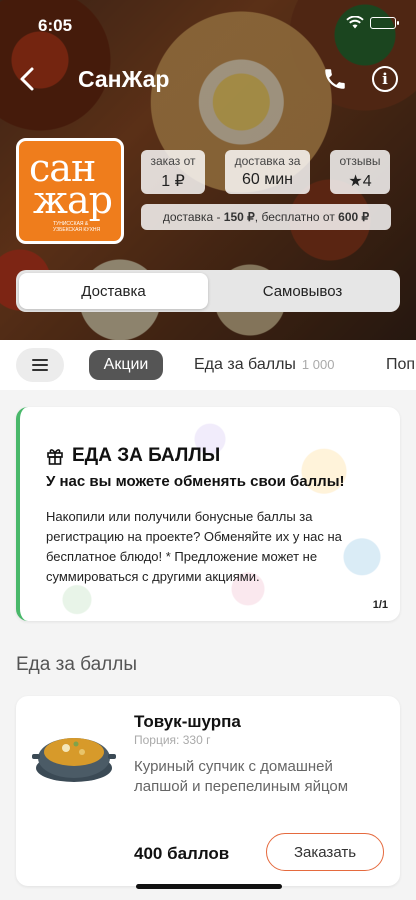 This screenshot has width=416, height=900. What do you see at coordinates (172, 740) in the screenshot?
I see `dish-portion: Порция: 330 г` at bounding box center [172, 740].